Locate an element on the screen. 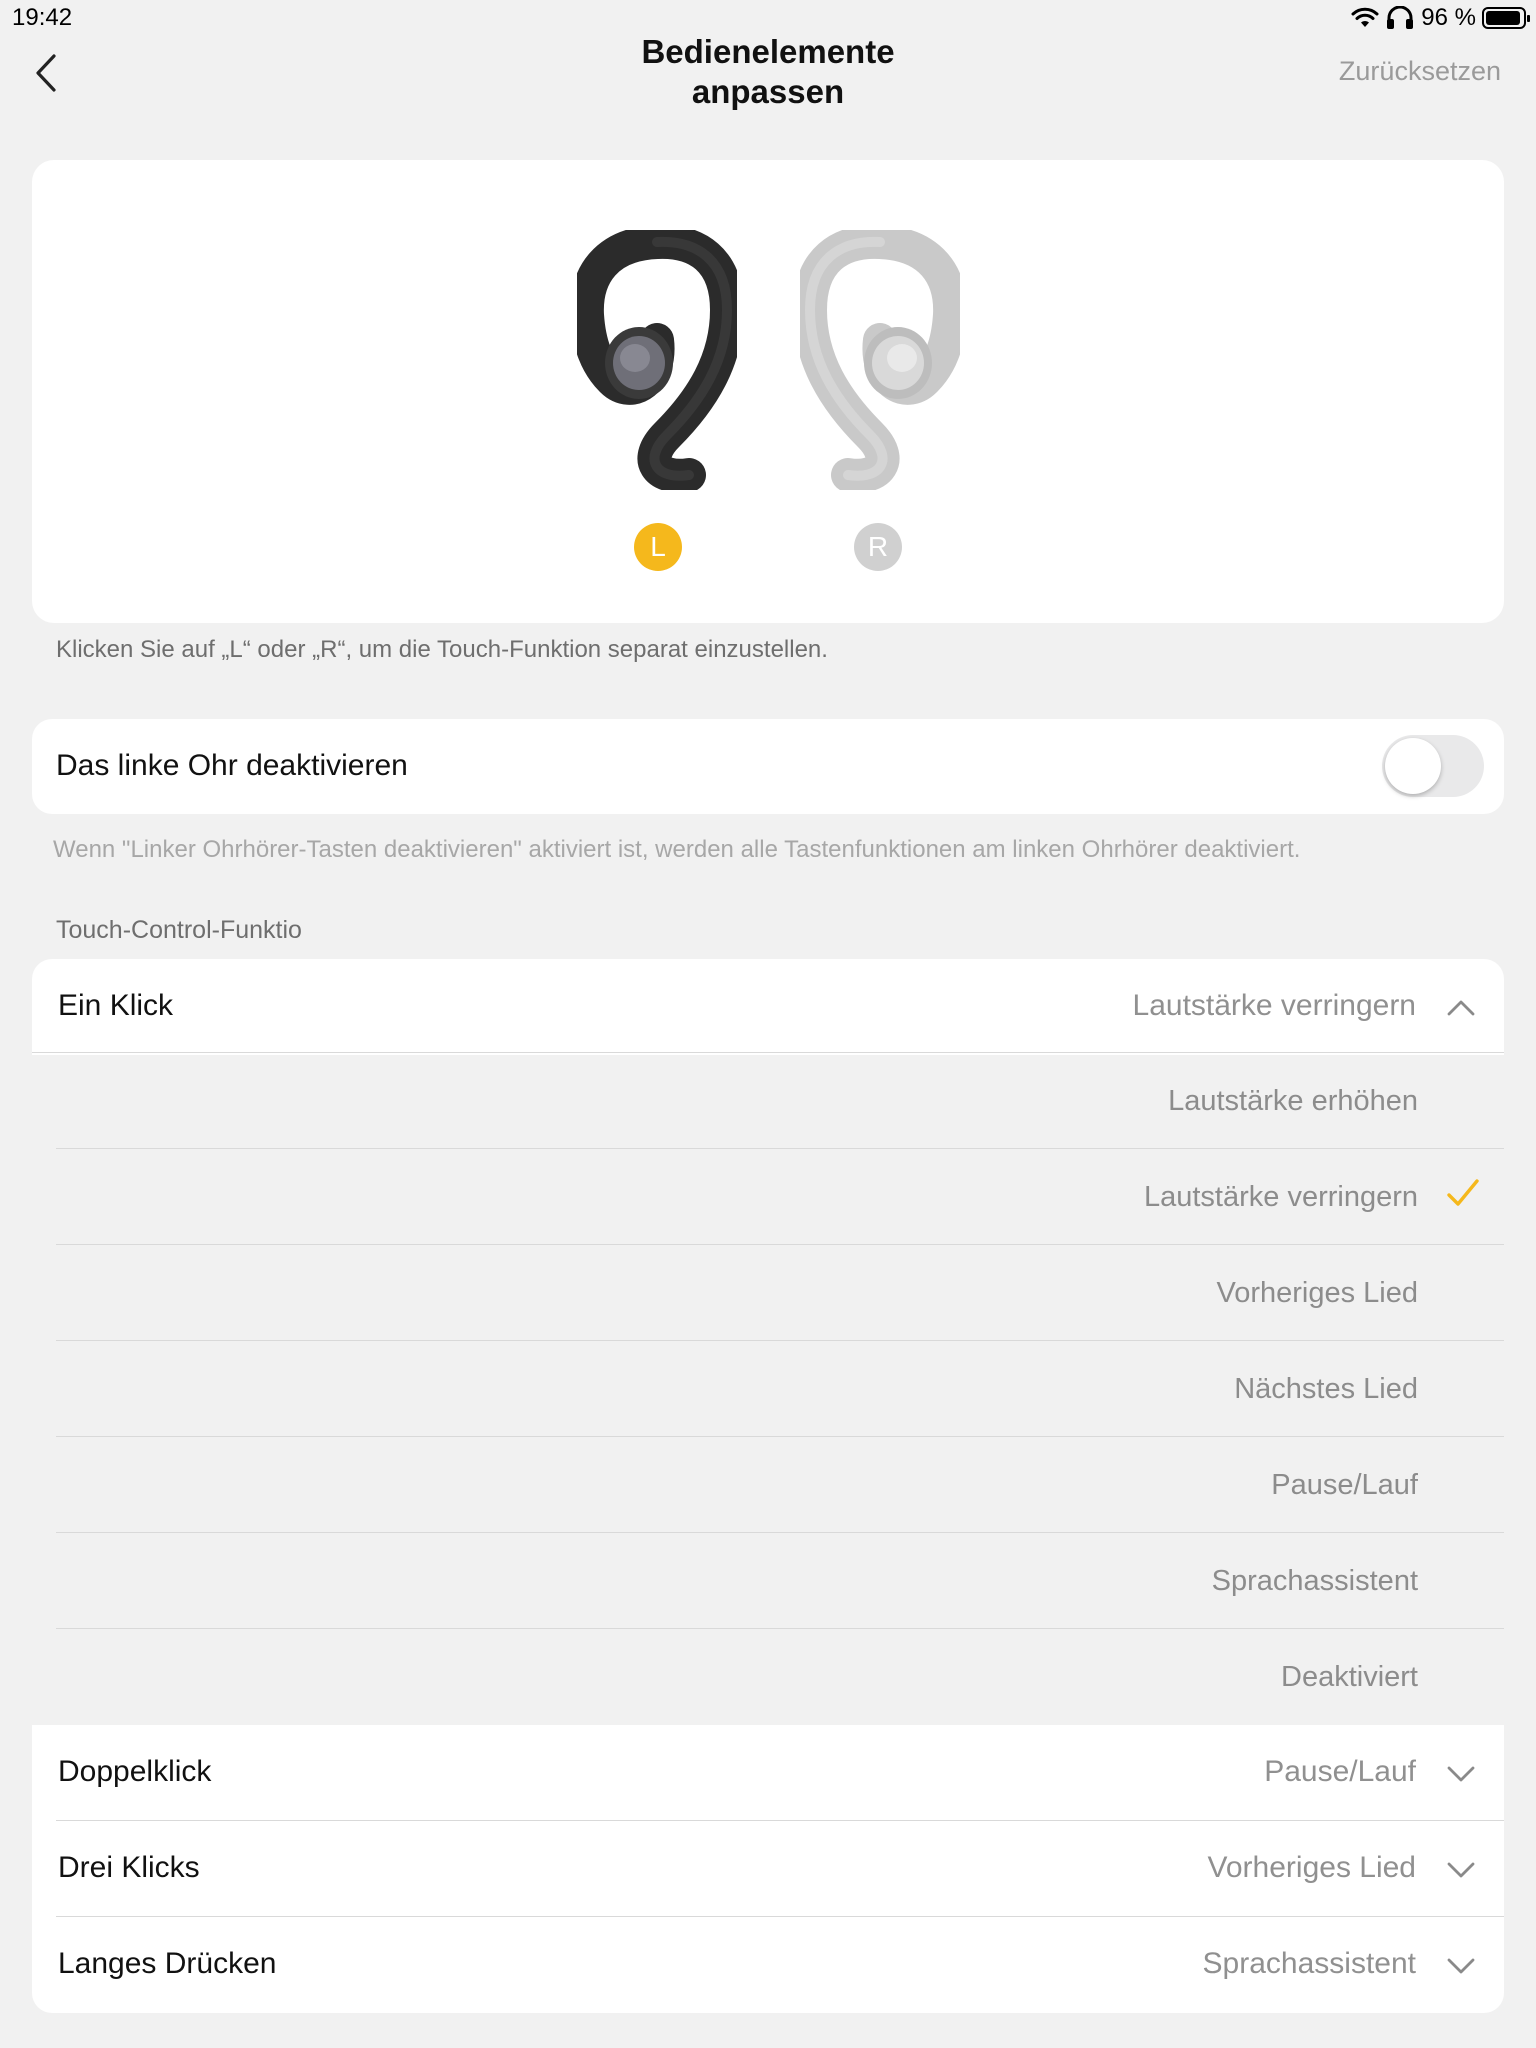 Image resolution: width=1536 pixels, height=2048 pixels. long-press-label: Langes Drücken is located at coordinates (167, 1963).